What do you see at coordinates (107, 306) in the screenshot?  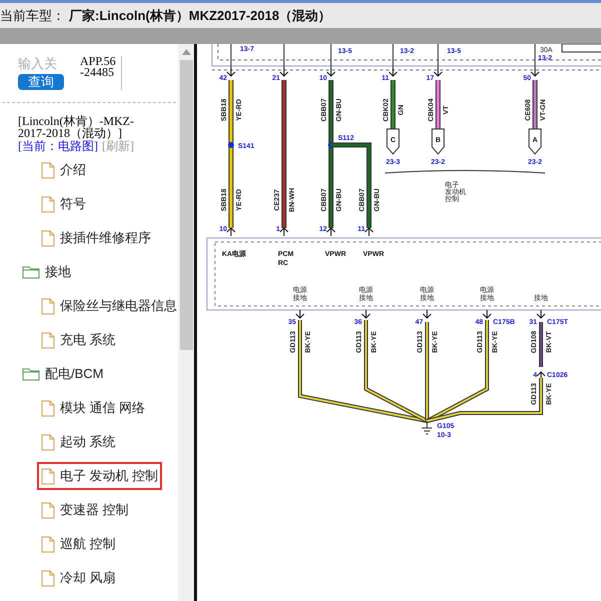 I see `tree-item: 保险丝与继电器信息` at bounding box center [107, 306].